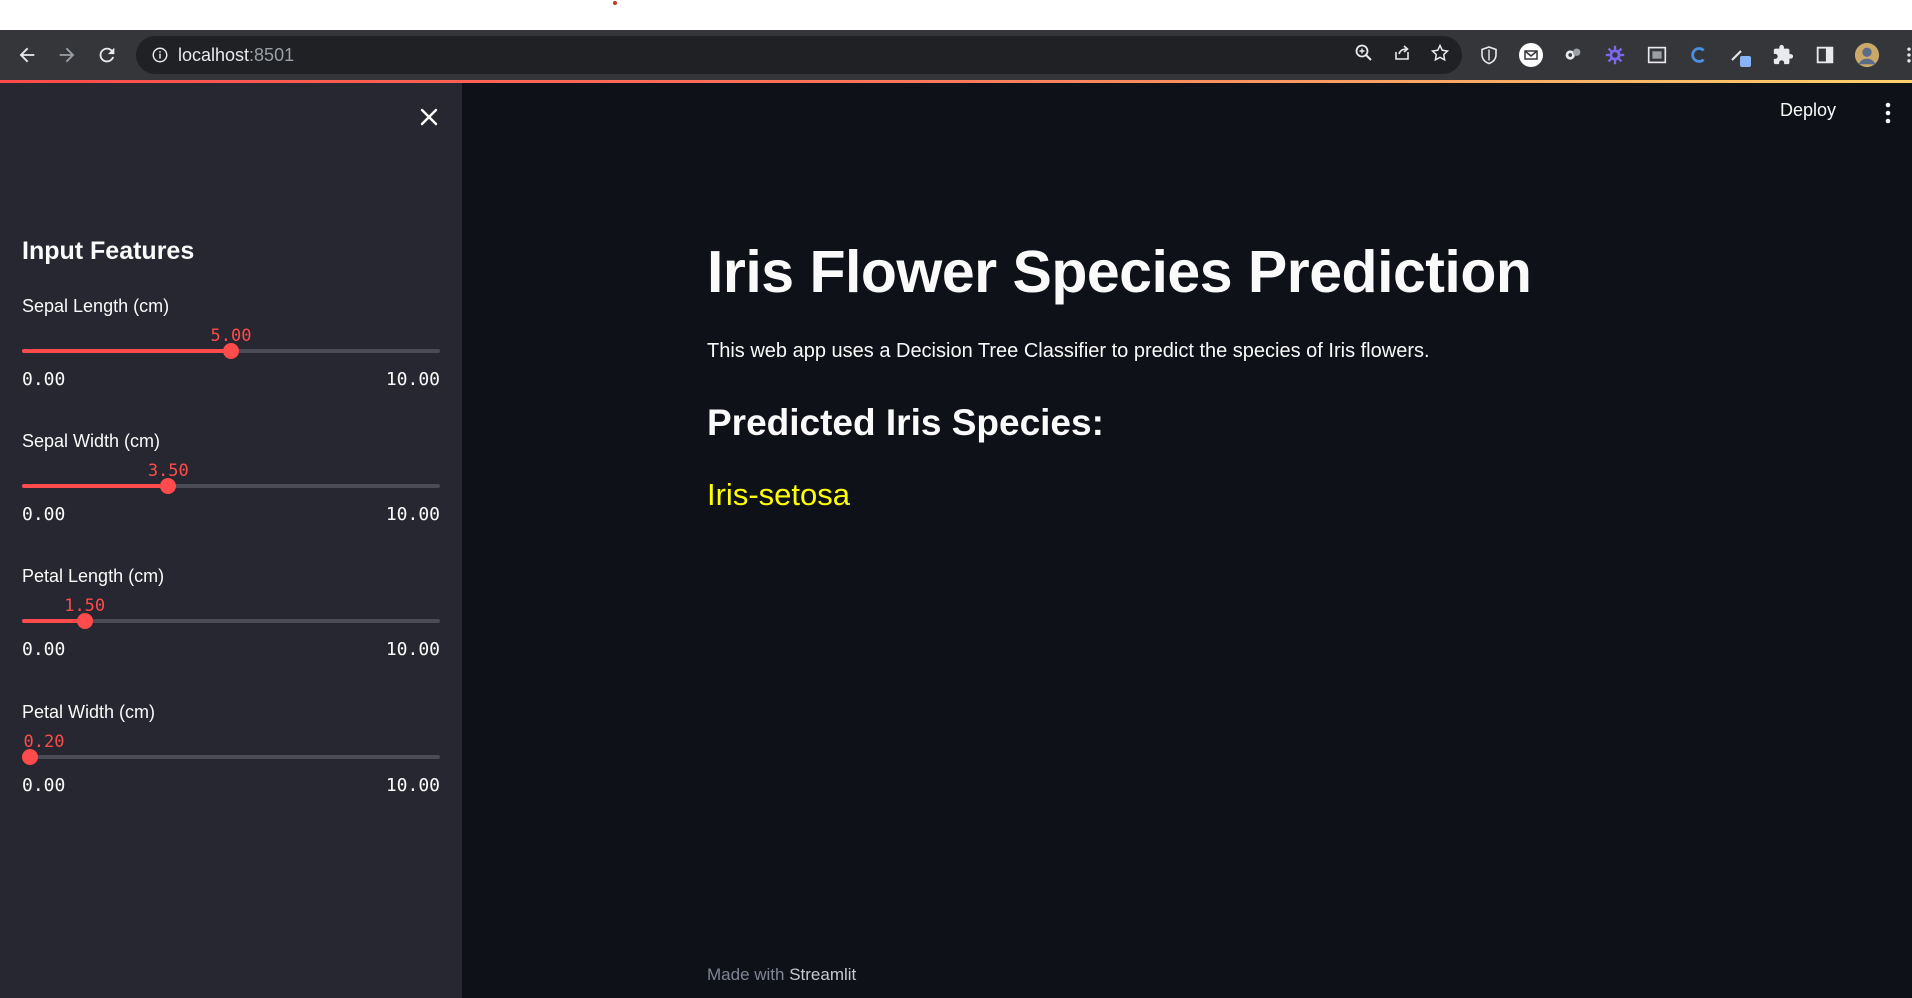  What do you see at coordinates (160, 55) in the screenshot?
I see `site-info-icon` at bounding box center [160, 55].